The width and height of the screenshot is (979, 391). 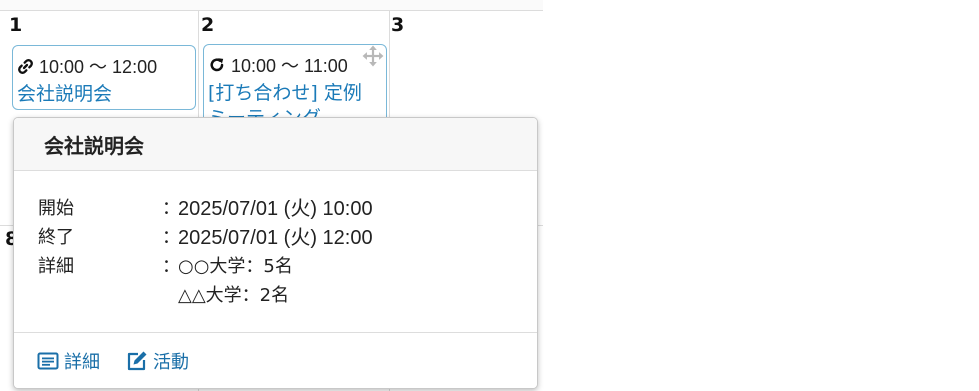 I want to click on repeat-icon, so click(x=217, y=65).